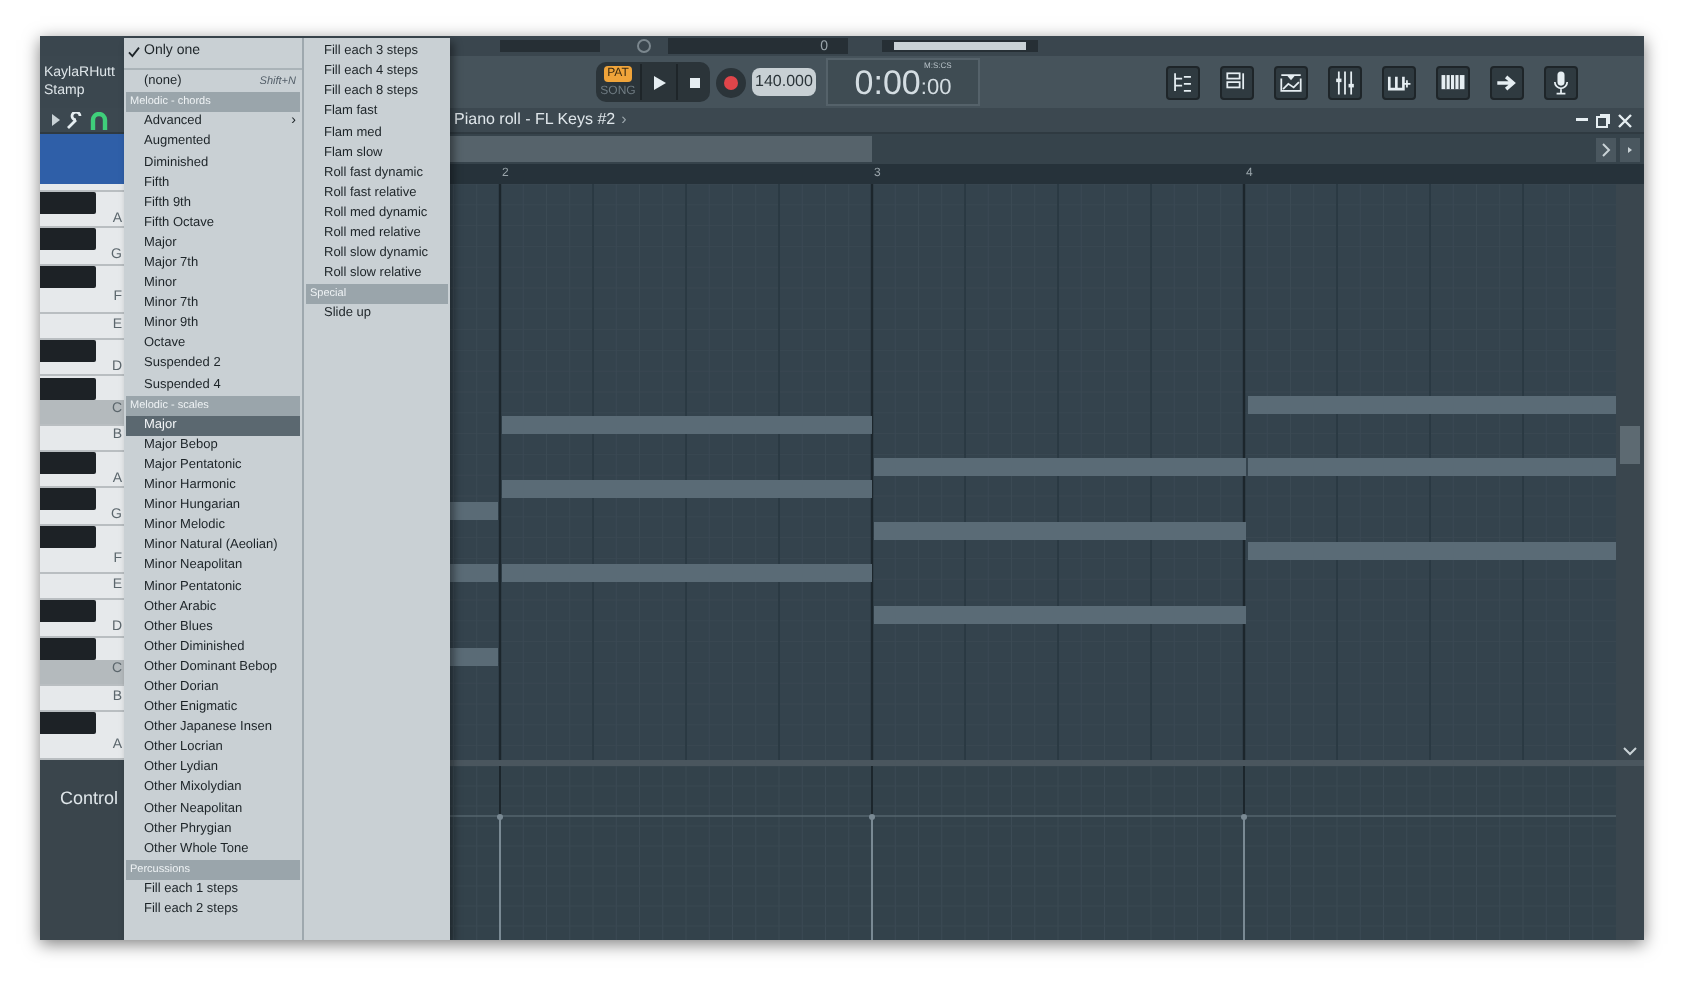 This screenshot has height=988, width=1688. Describe the element at coordinates (99, 120) in the screenshot. I see `magnet-icon` at that location.